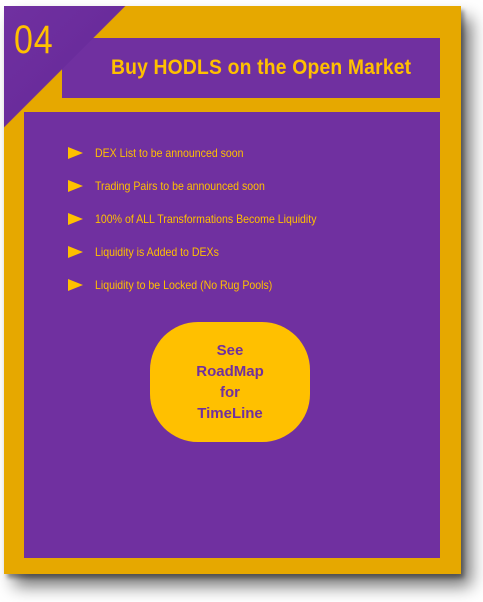 Image resolution: width=483 pixels, height=602 pixels. Describe the element at coordinates (180, 185) in the screenshot. I see `list-item-label: Trading Pairs to be announced soon` at that location.